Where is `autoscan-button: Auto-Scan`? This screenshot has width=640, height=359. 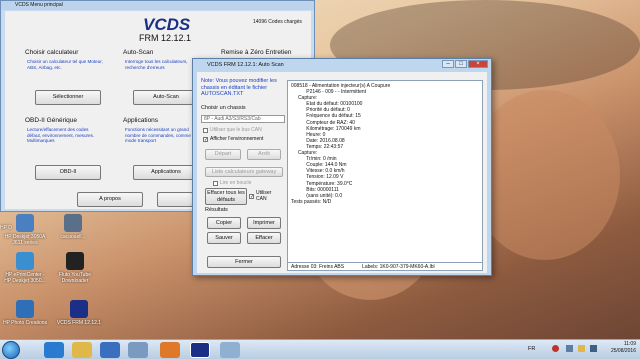 autoscan-button: Auto-Scan is located at coordinates (166, 97).